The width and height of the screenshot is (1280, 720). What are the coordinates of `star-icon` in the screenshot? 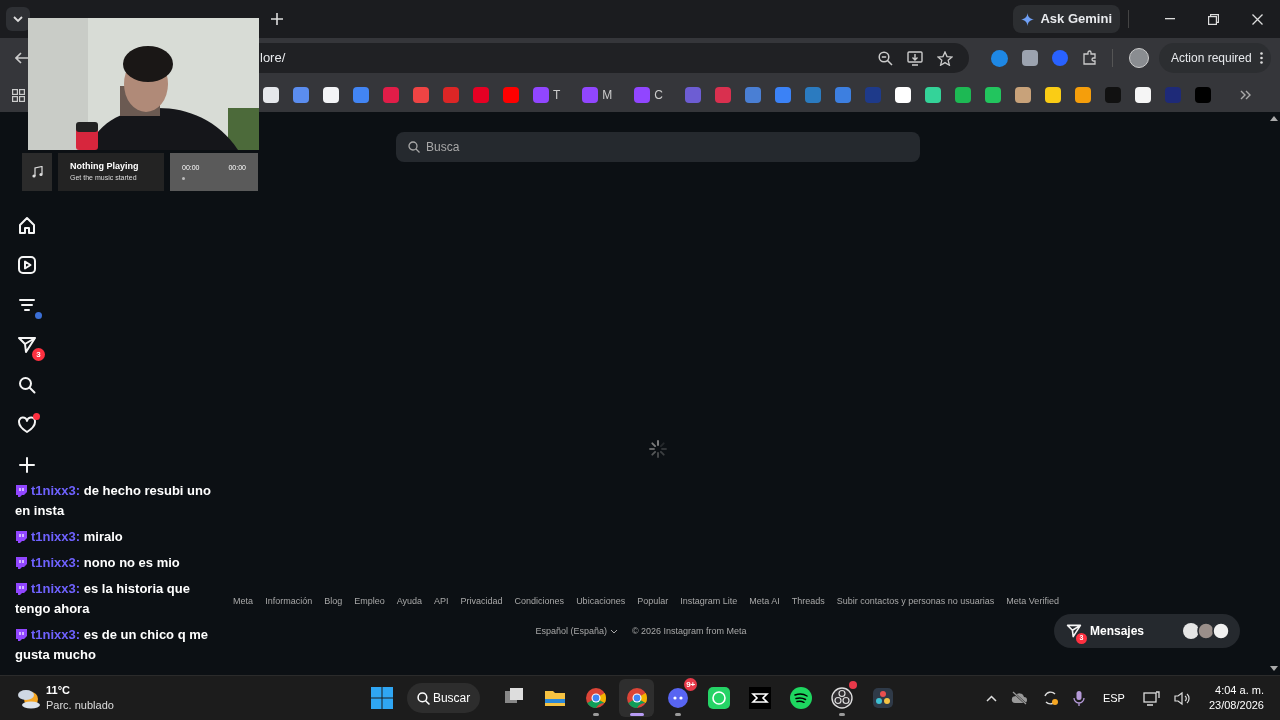 It's located at (945, 58).